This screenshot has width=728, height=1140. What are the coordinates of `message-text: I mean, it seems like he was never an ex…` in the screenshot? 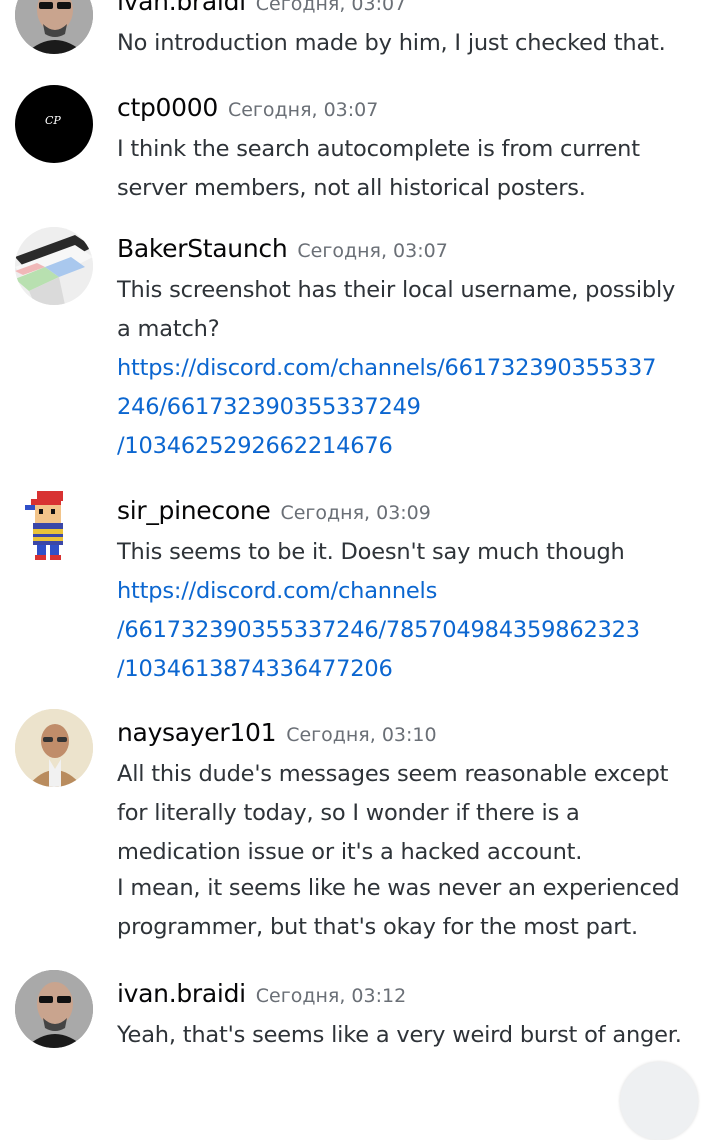 It's located at (398, 888).